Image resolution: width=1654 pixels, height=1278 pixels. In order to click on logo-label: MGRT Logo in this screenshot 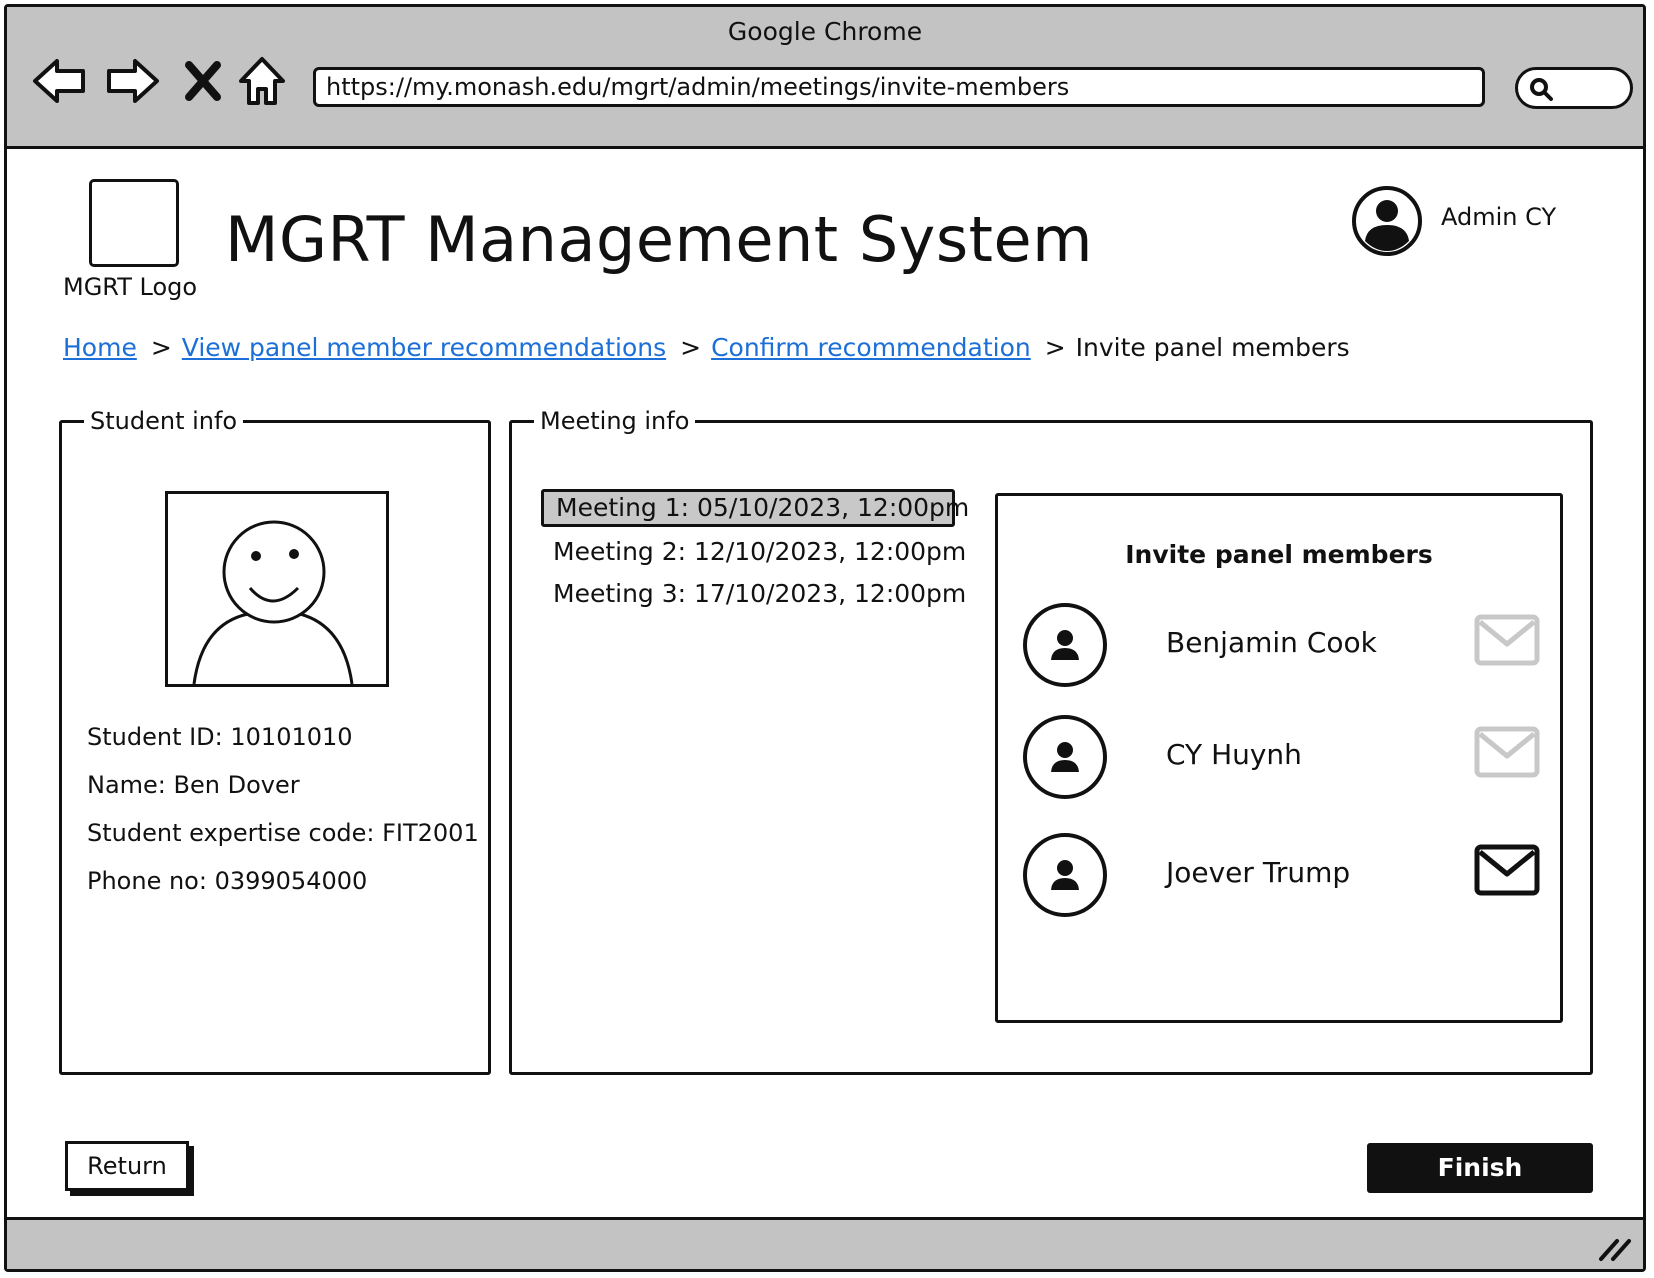, I will do `click(130, 287)`.